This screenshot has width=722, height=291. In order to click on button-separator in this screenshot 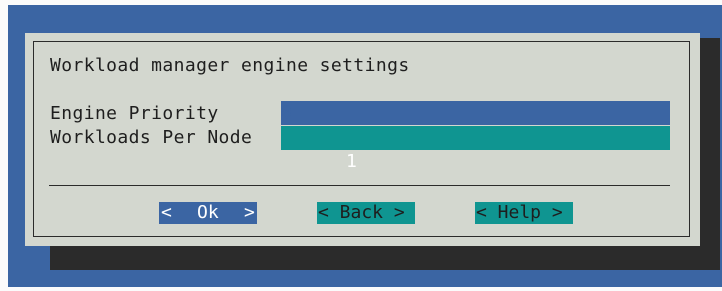, I will do `click(359, 185)`.